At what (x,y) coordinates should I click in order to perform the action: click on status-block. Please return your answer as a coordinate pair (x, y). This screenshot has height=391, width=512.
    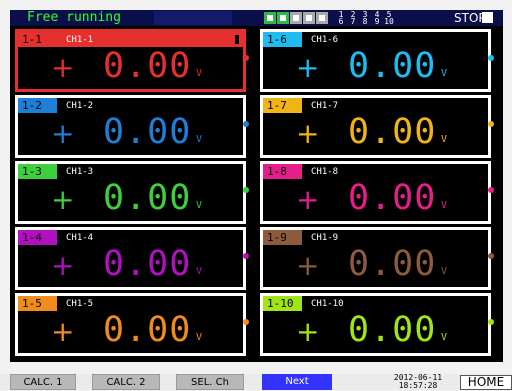
    Looking at the image, I should click on (193, 18).